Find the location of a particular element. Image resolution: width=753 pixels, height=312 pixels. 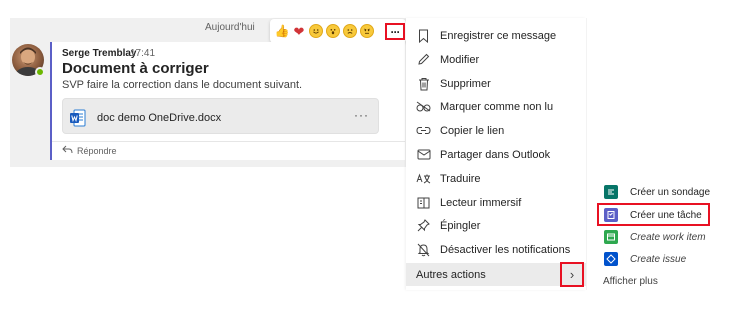

bell-off-icon is located at coordinates (423, 249).